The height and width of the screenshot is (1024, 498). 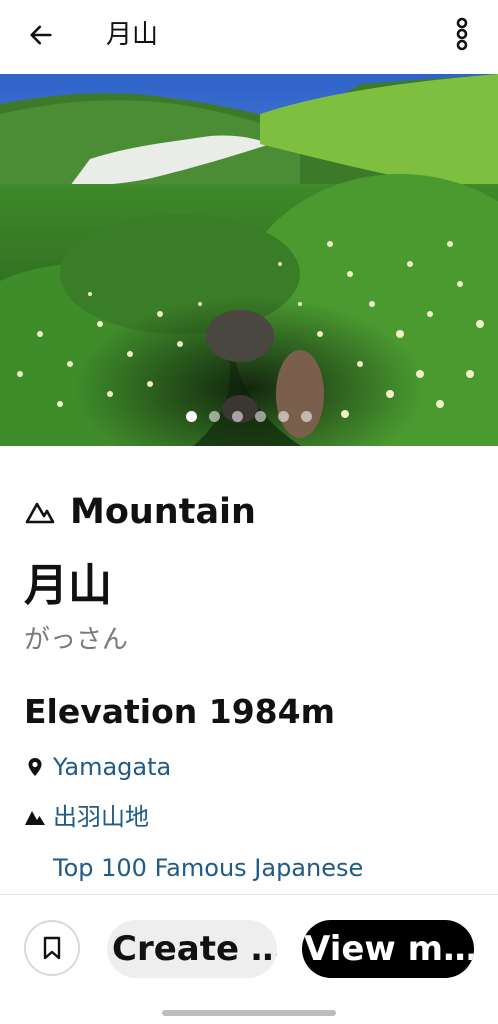 I want to click on bookmark-icon, so click(x=52, y=948).